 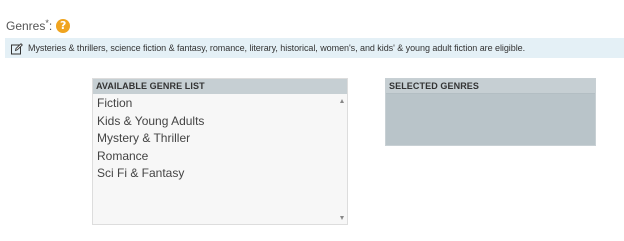 What do you see at coordinates (220, 86) in the screenshot?
I see `available-genre-list-header: AVAILABLE GENRE LIST` at bounding box center [220, 86].